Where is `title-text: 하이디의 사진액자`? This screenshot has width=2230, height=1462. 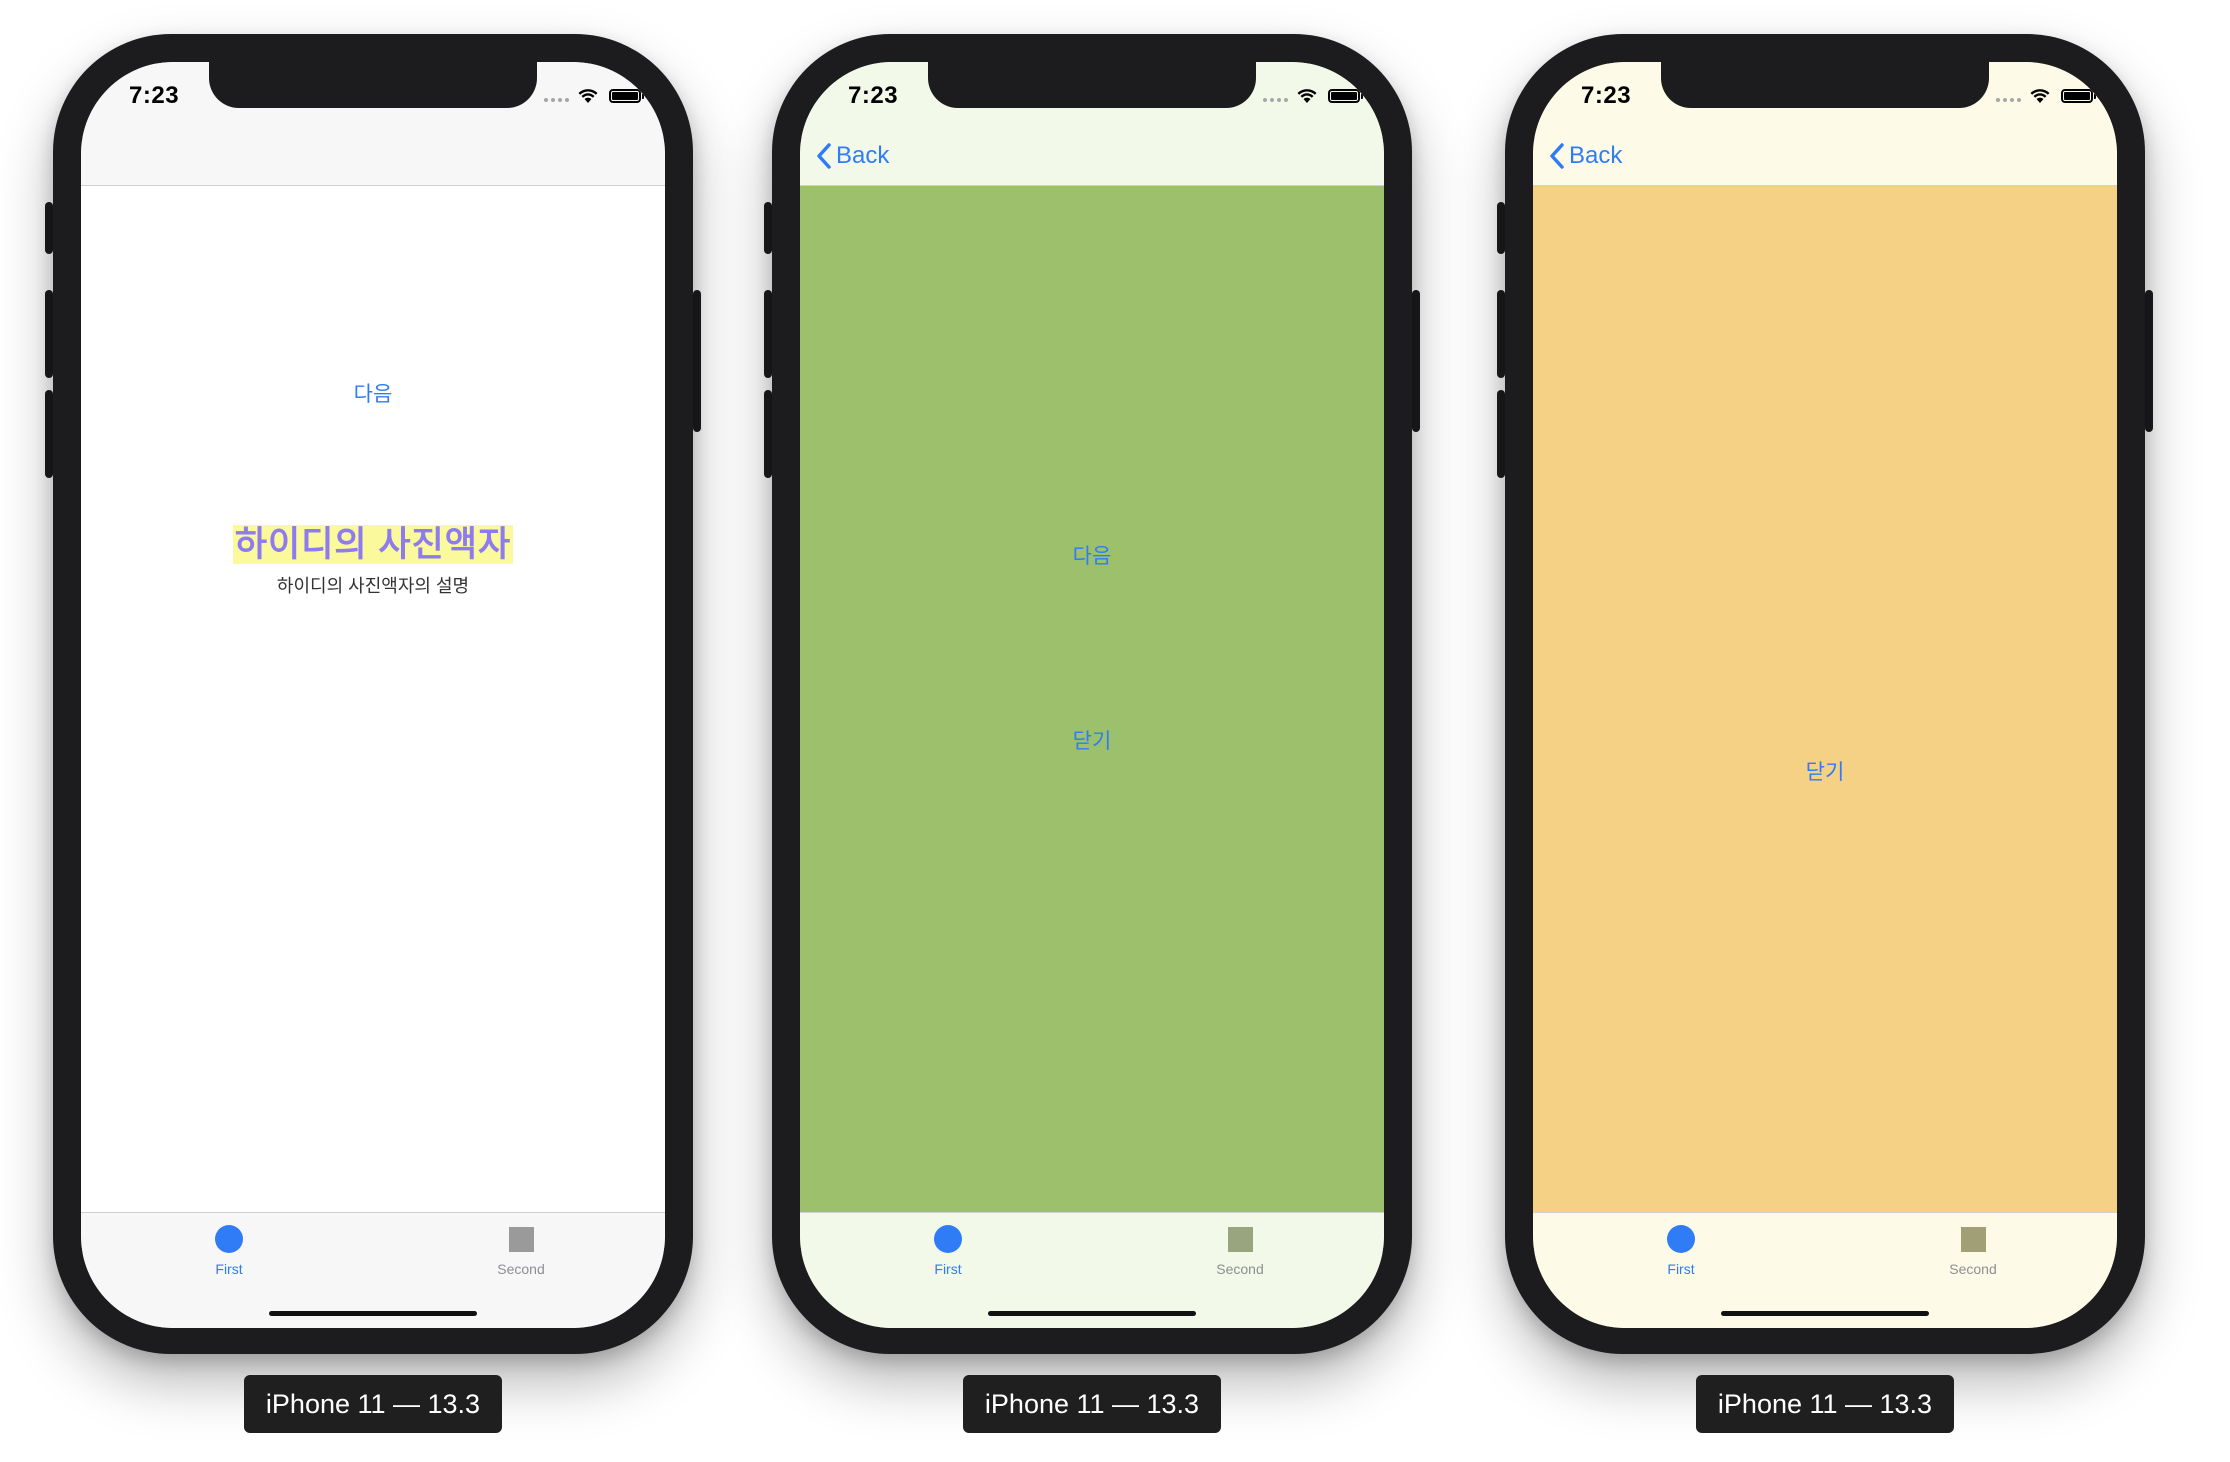 title-text: 하이디의 사진액자 is located at coordinates (373, 544).